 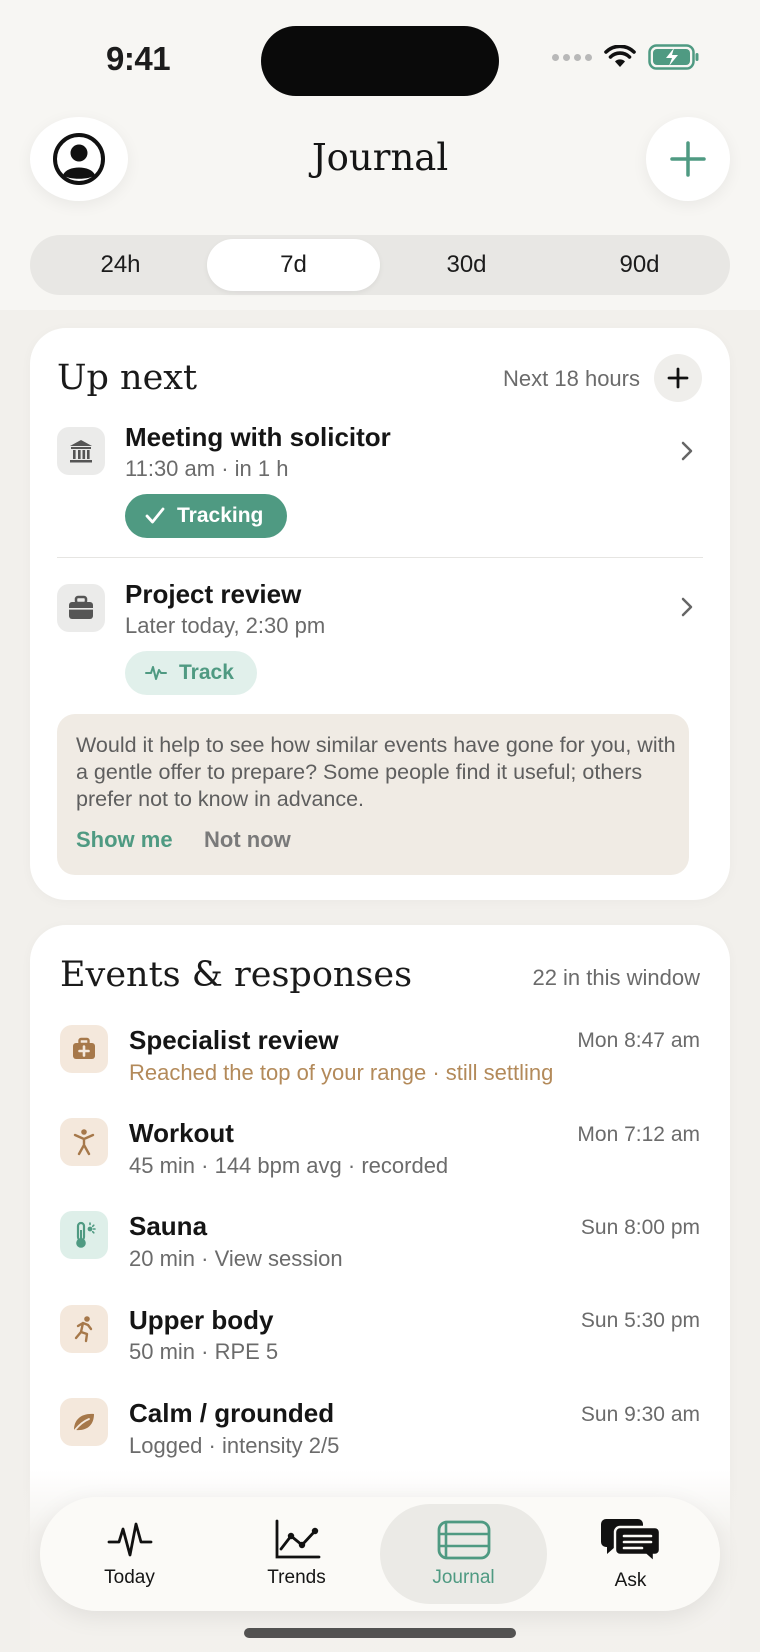 I want to click on range-tab-30d: 30d, so click(x=466, y=265).